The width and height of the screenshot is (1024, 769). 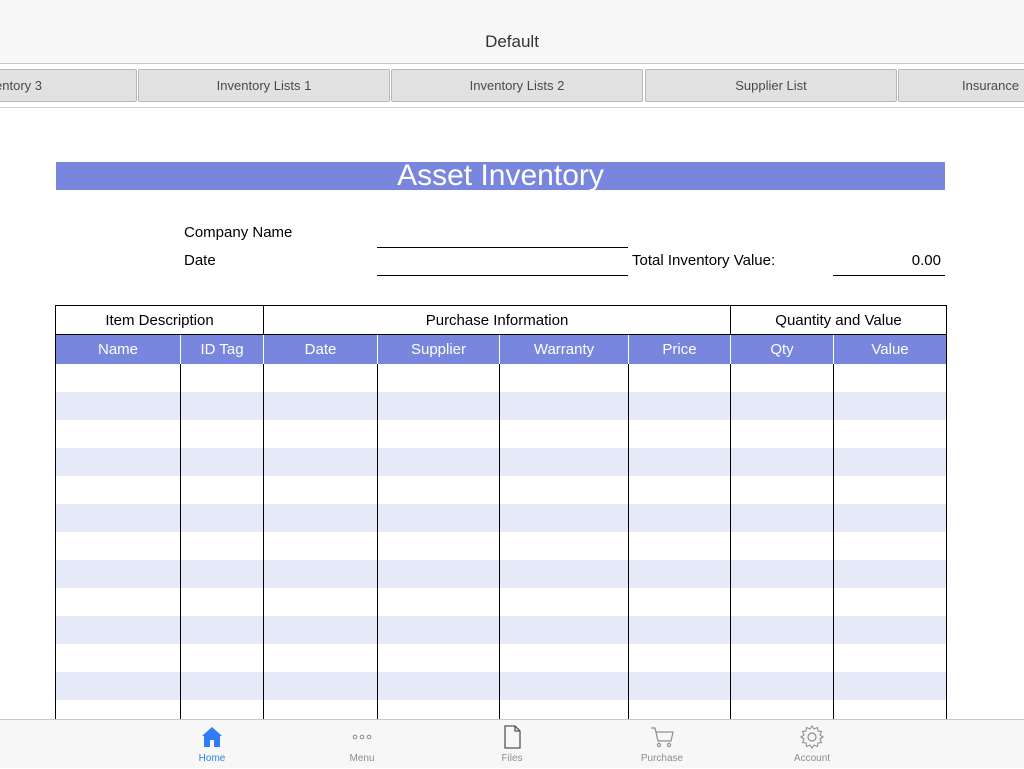 I want to click on tab-account: Account, so click(x=812, y=744).